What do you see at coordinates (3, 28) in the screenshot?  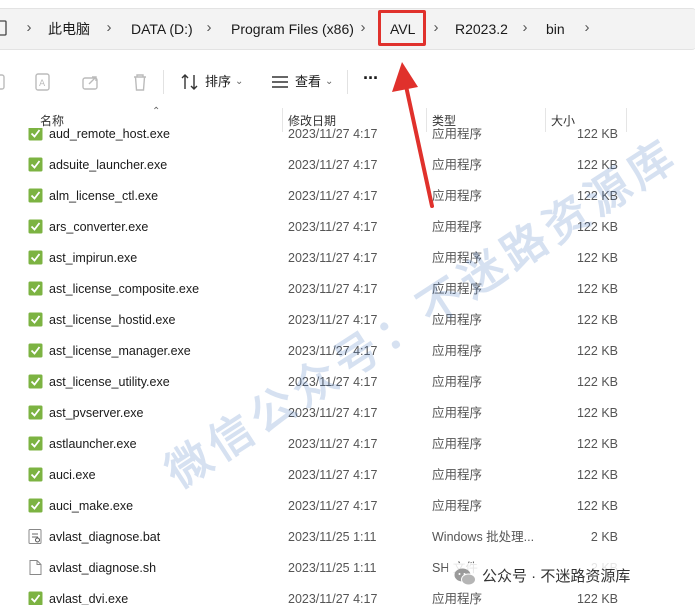 I see `folder-icon` at bounding box center [3, 28].